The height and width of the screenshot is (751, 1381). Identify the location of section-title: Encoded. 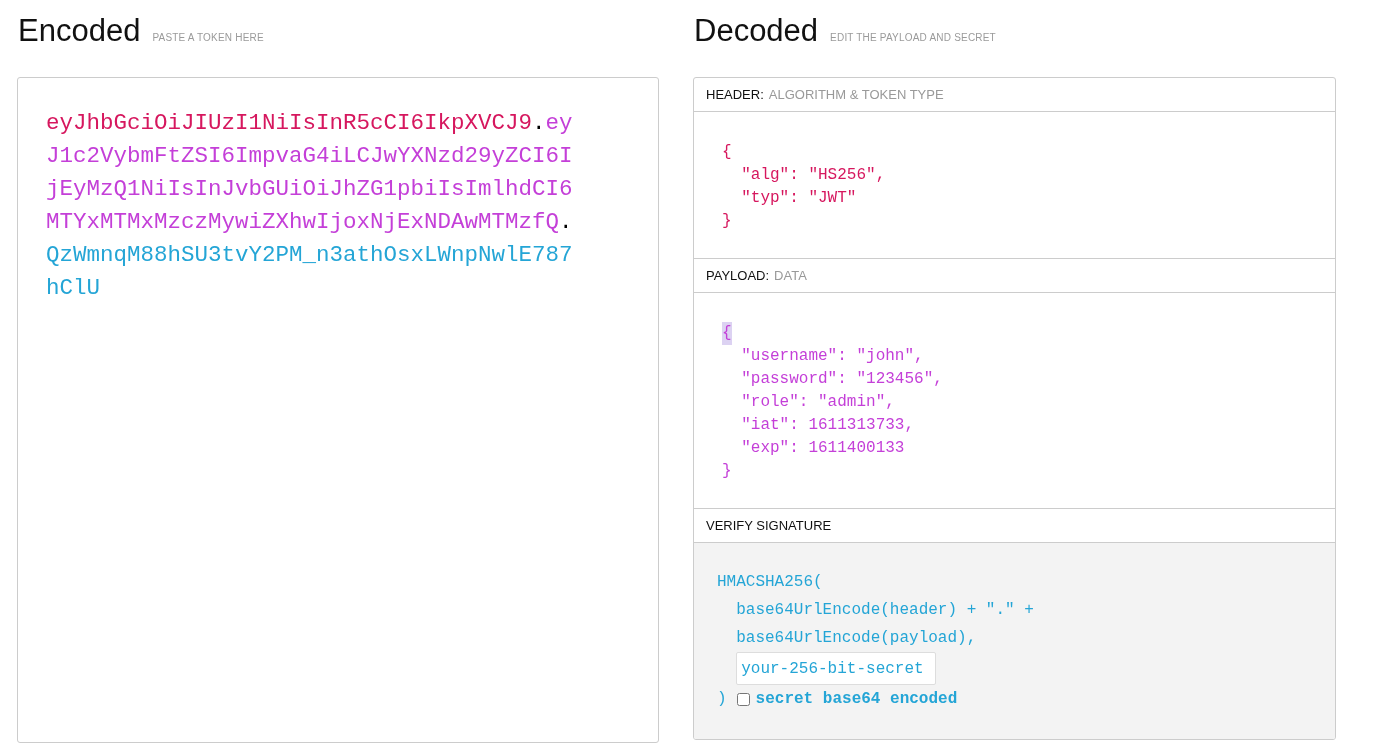
(79, 30).